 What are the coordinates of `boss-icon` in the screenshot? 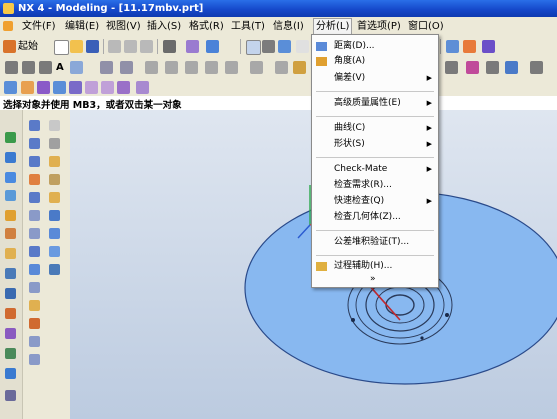 It's located at (75, 87).